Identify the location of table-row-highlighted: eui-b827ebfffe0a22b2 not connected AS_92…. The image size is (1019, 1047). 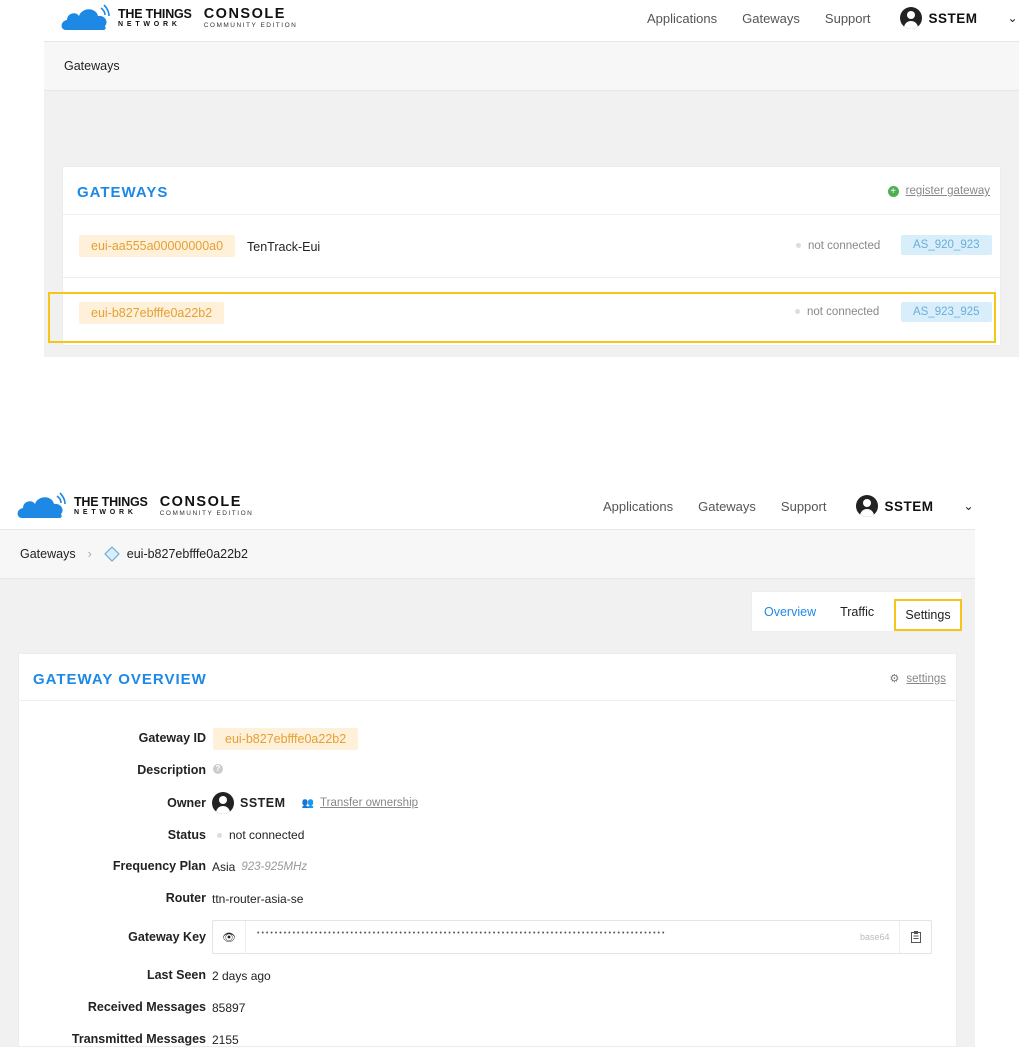
(522, 317).